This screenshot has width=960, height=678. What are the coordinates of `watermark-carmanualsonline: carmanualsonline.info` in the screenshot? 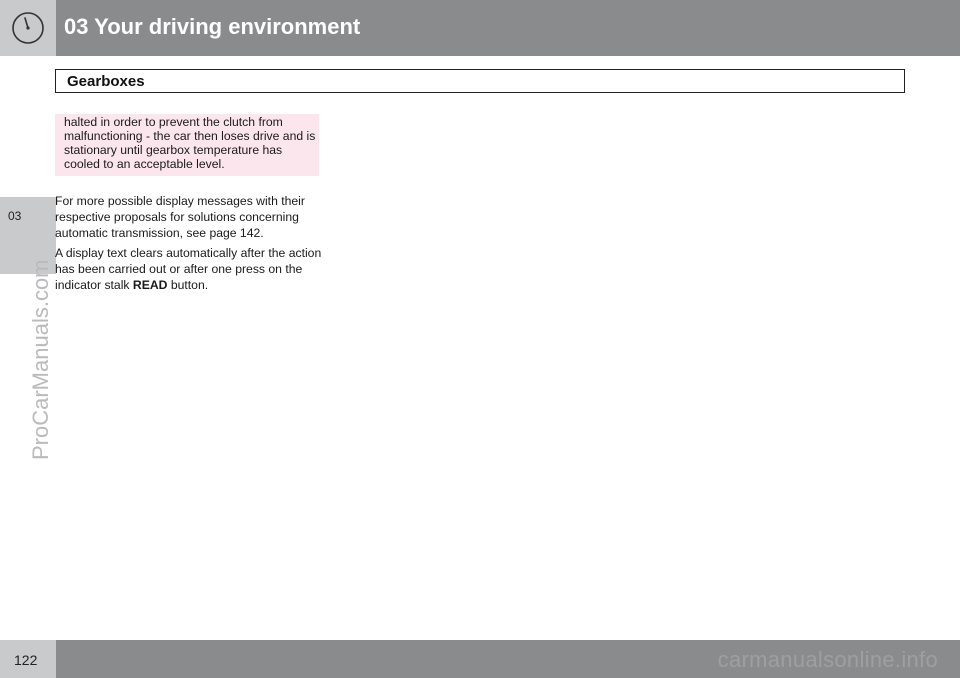 It's located at (827, 659).